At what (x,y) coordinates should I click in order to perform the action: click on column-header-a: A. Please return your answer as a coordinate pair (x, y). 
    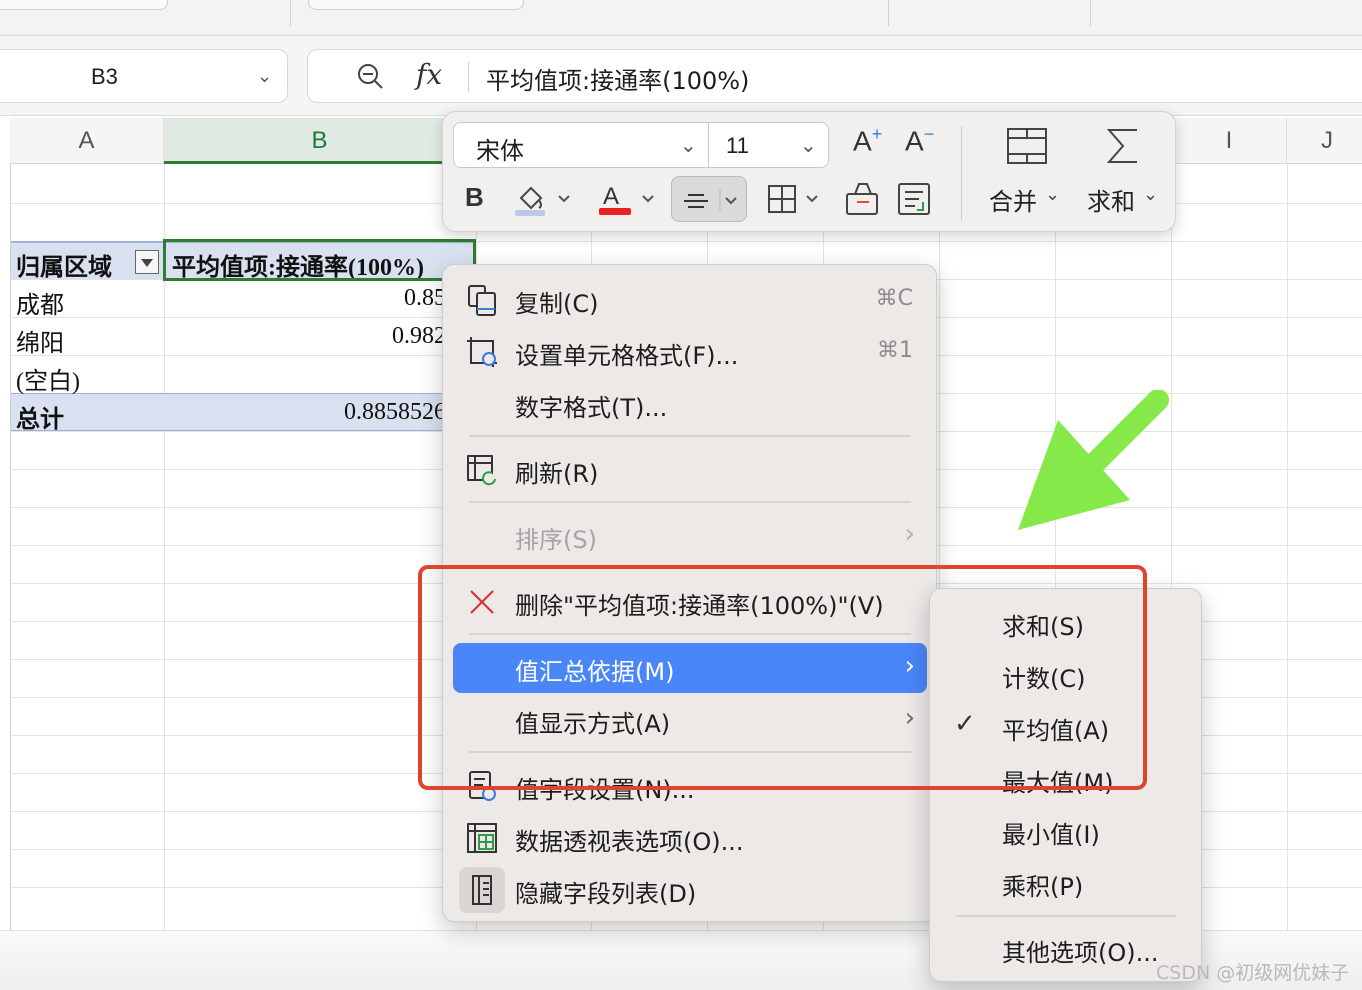
    Looking at the image, I should click on (87, 141).